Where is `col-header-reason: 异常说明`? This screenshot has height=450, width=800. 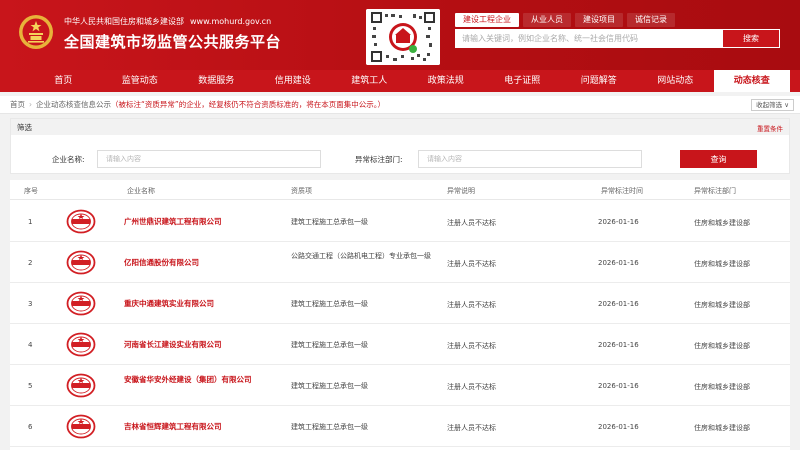
col-header-reason: 异常说明 is located at coordinates (461, 191).